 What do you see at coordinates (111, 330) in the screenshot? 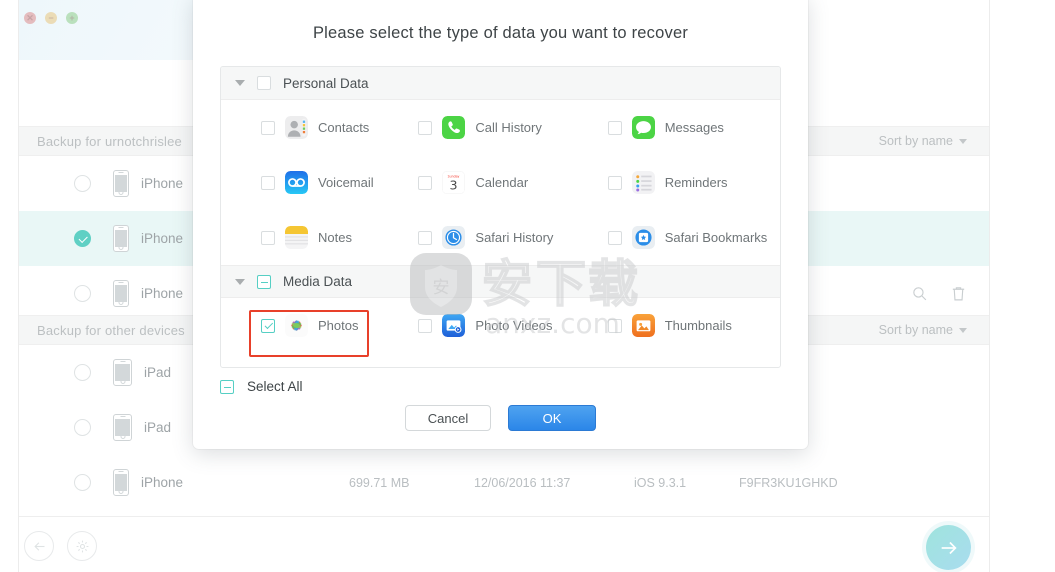
I see `group-title: Backup for other devices` at bounding box center [111, 330].